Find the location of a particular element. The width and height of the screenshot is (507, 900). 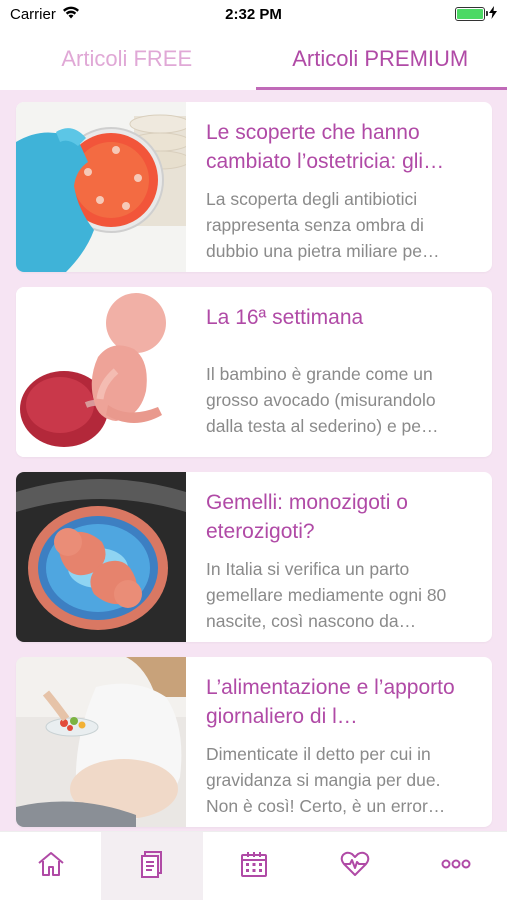

articles-icon is located at coordinates (152, 866).